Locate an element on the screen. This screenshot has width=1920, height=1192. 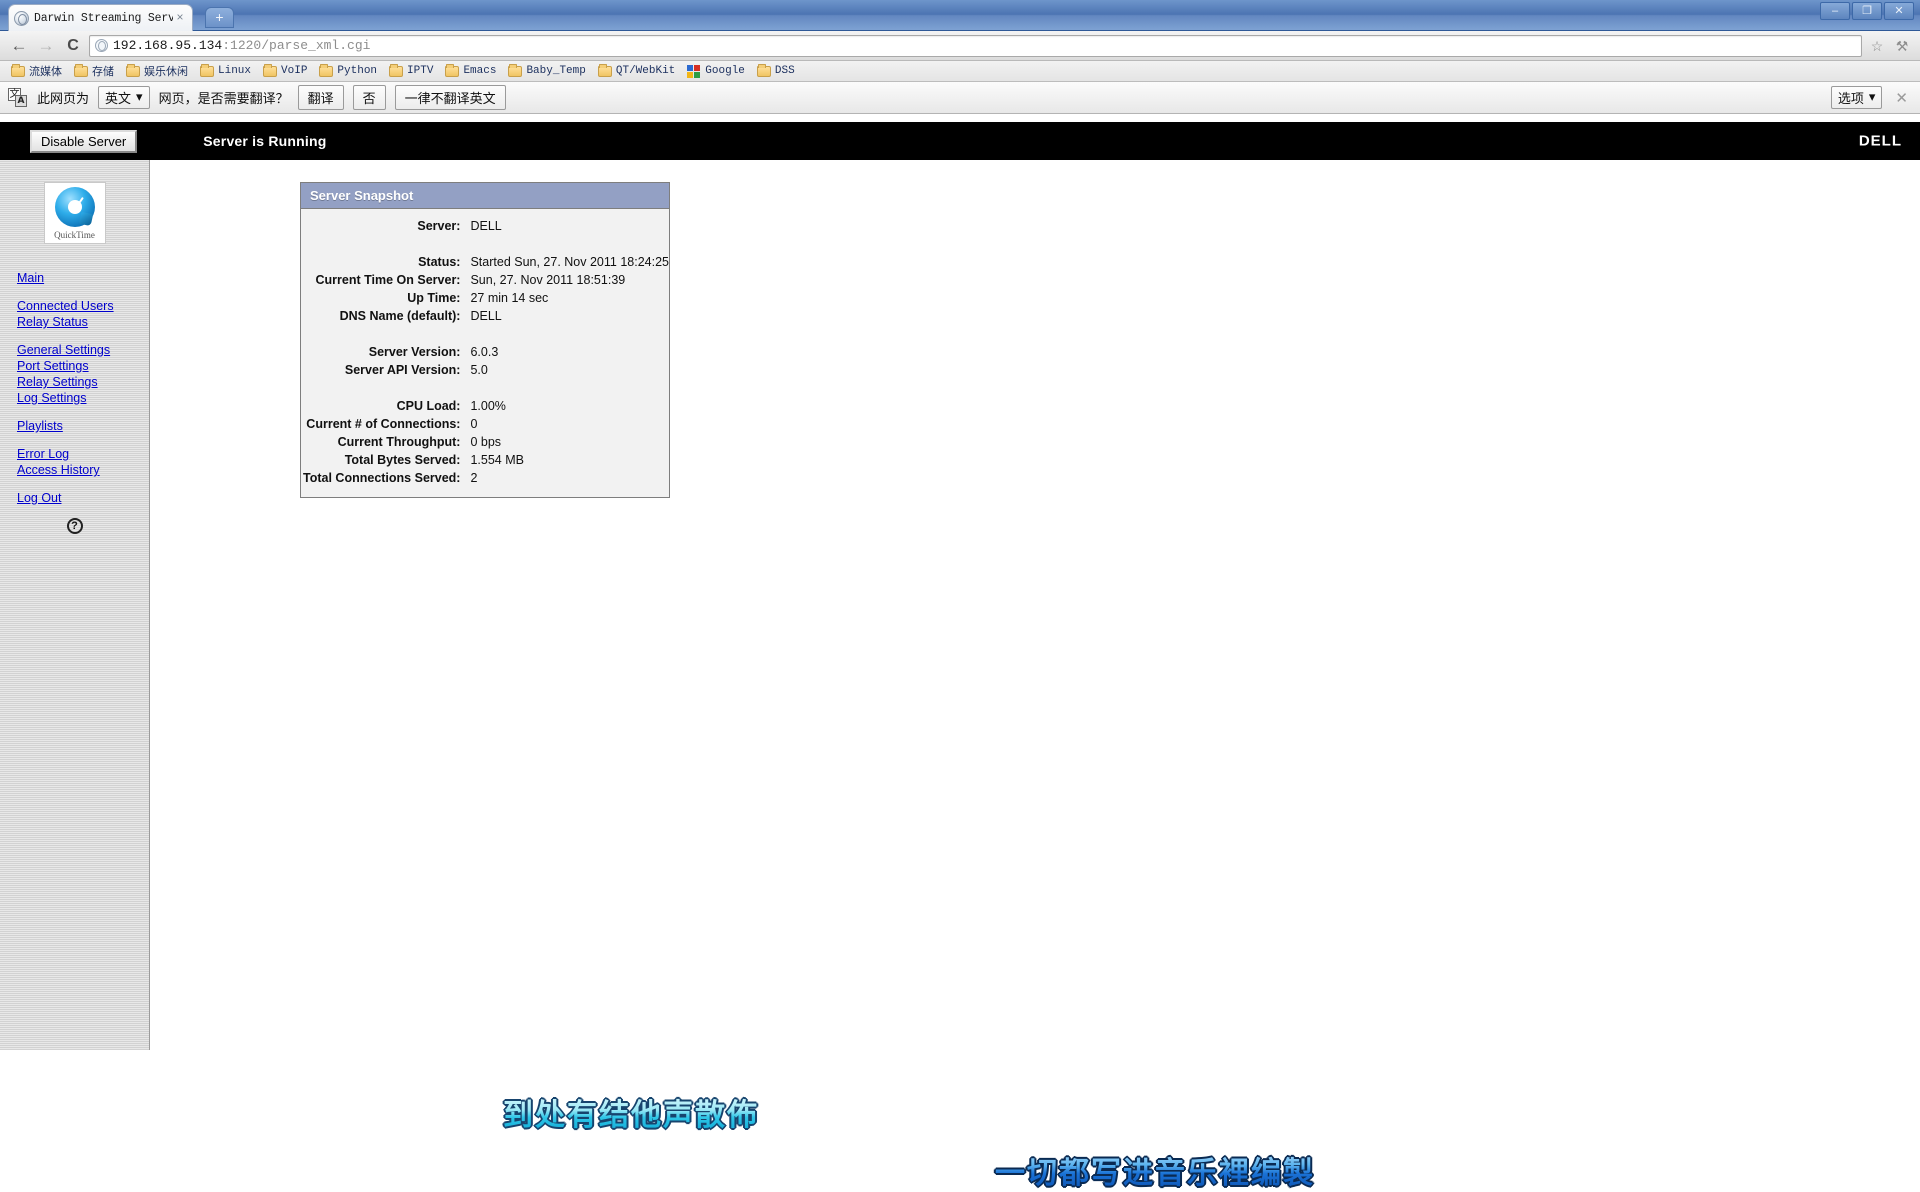
sidebar-group: Playlists is located at coordinates (83, 426).